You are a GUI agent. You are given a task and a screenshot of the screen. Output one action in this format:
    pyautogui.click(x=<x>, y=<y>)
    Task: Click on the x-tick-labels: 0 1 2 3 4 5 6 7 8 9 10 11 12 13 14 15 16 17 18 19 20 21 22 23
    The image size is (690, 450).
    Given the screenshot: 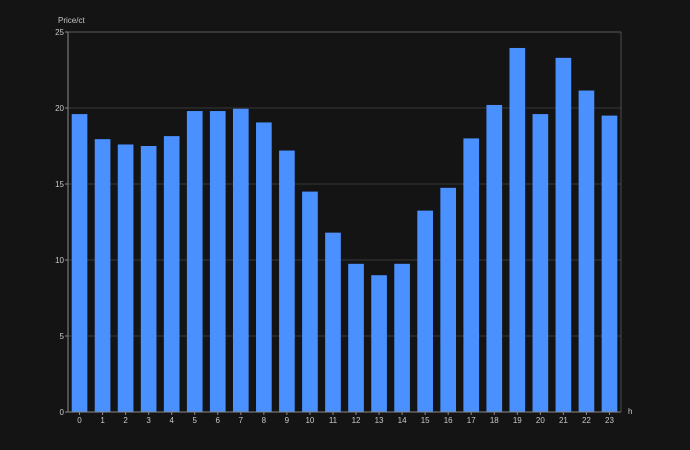 What is the action you would take?
    pyautogui.click(x=345, y=418)
    